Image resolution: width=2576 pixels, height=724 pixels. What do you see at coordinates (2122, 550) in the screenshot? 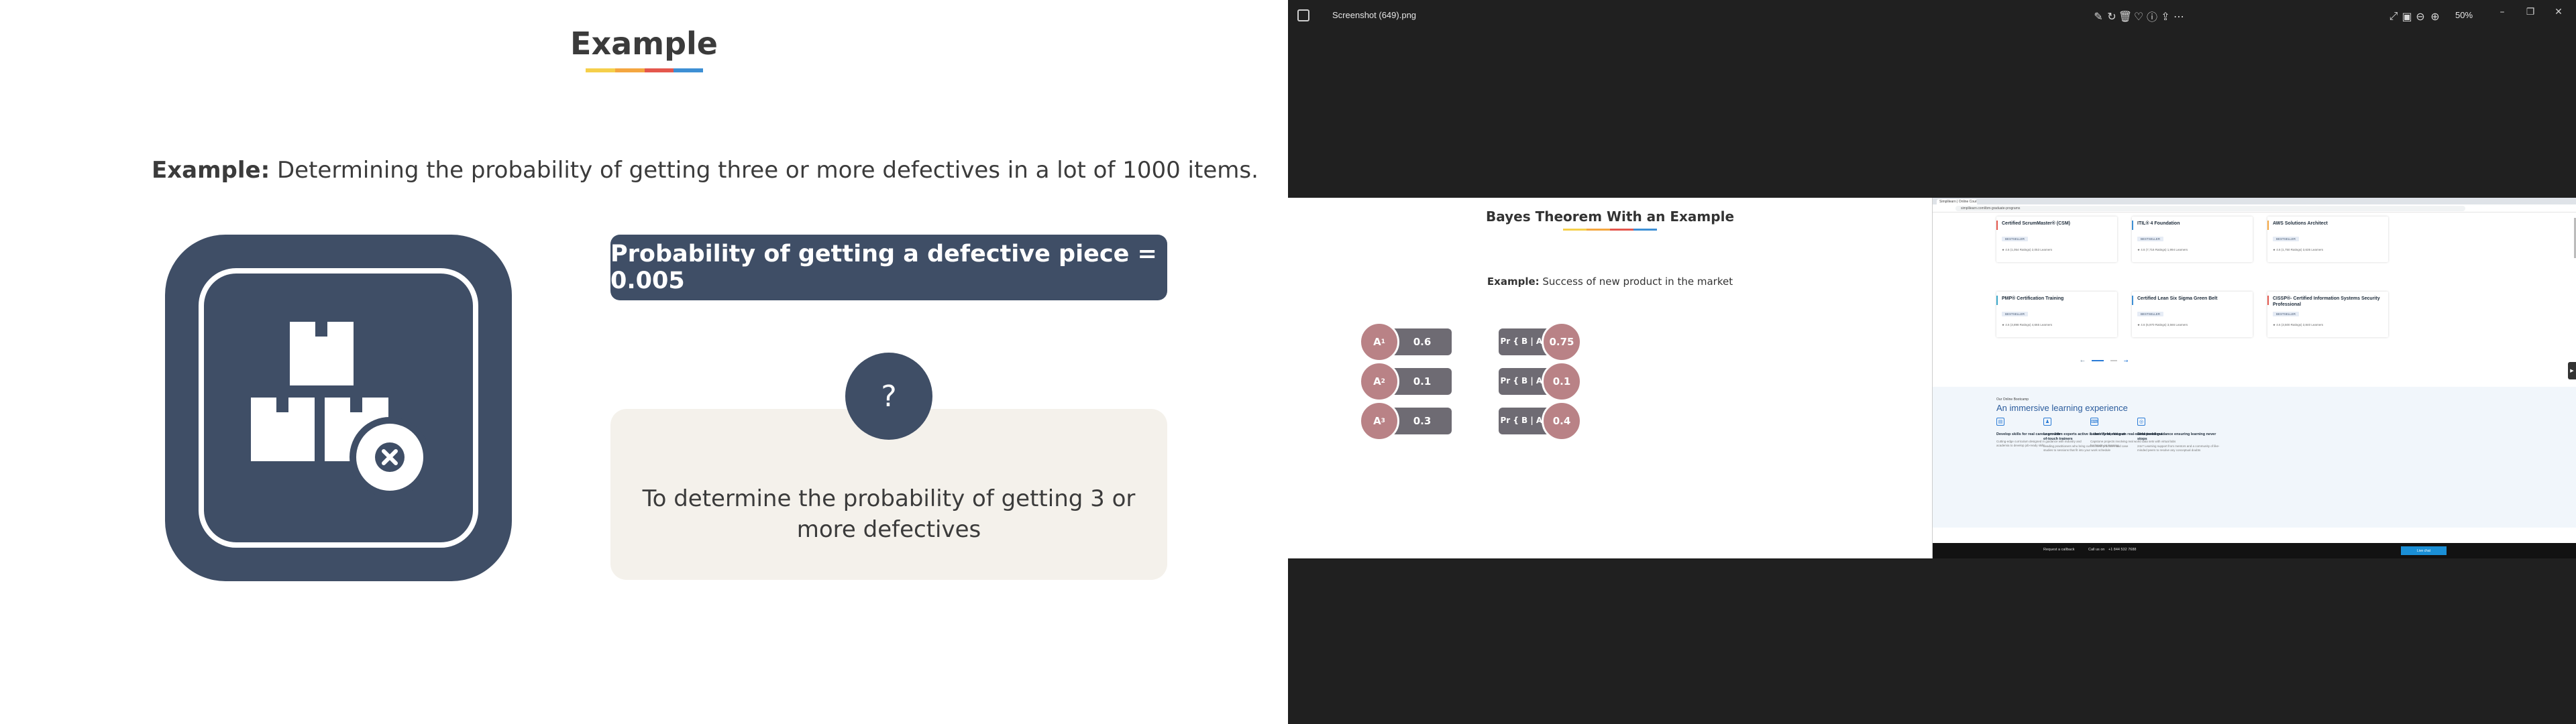
I see `phone-number: +1 844 532 7688` at bounding box center [2122, 550].